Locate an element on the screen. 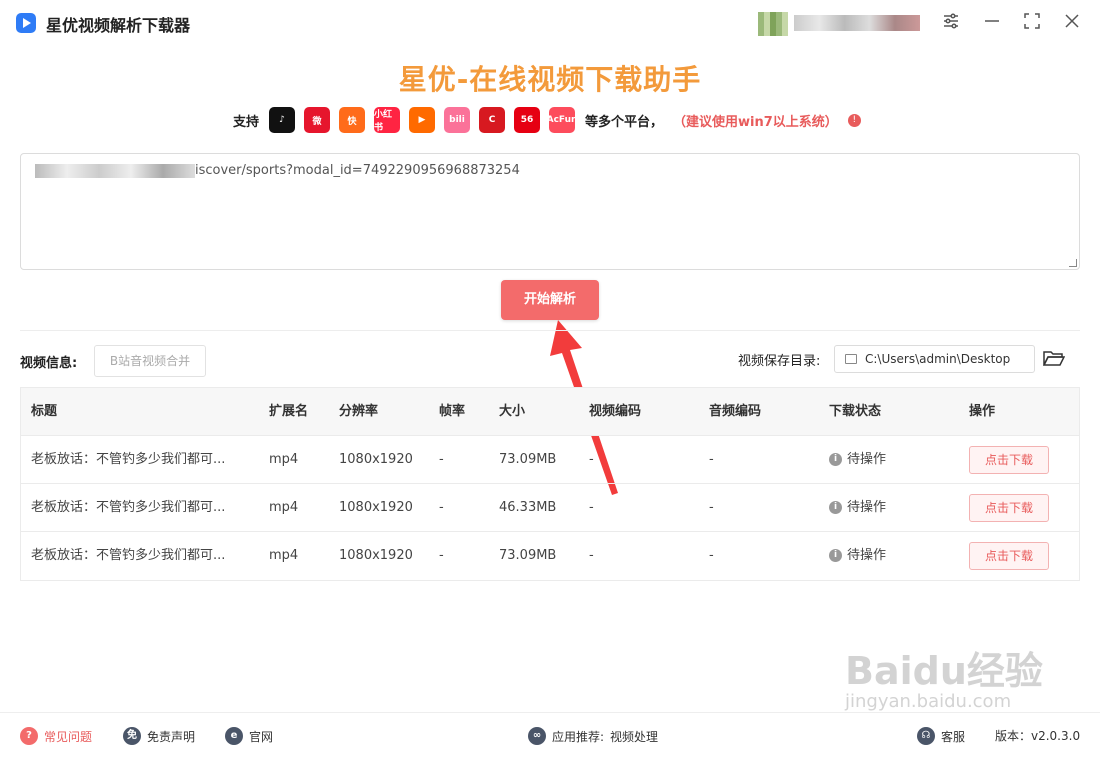 Image resolution: width=1100 pixels, height=760 pixels. faq-link: ? 常见问题 is located at coordinates (56, 736).